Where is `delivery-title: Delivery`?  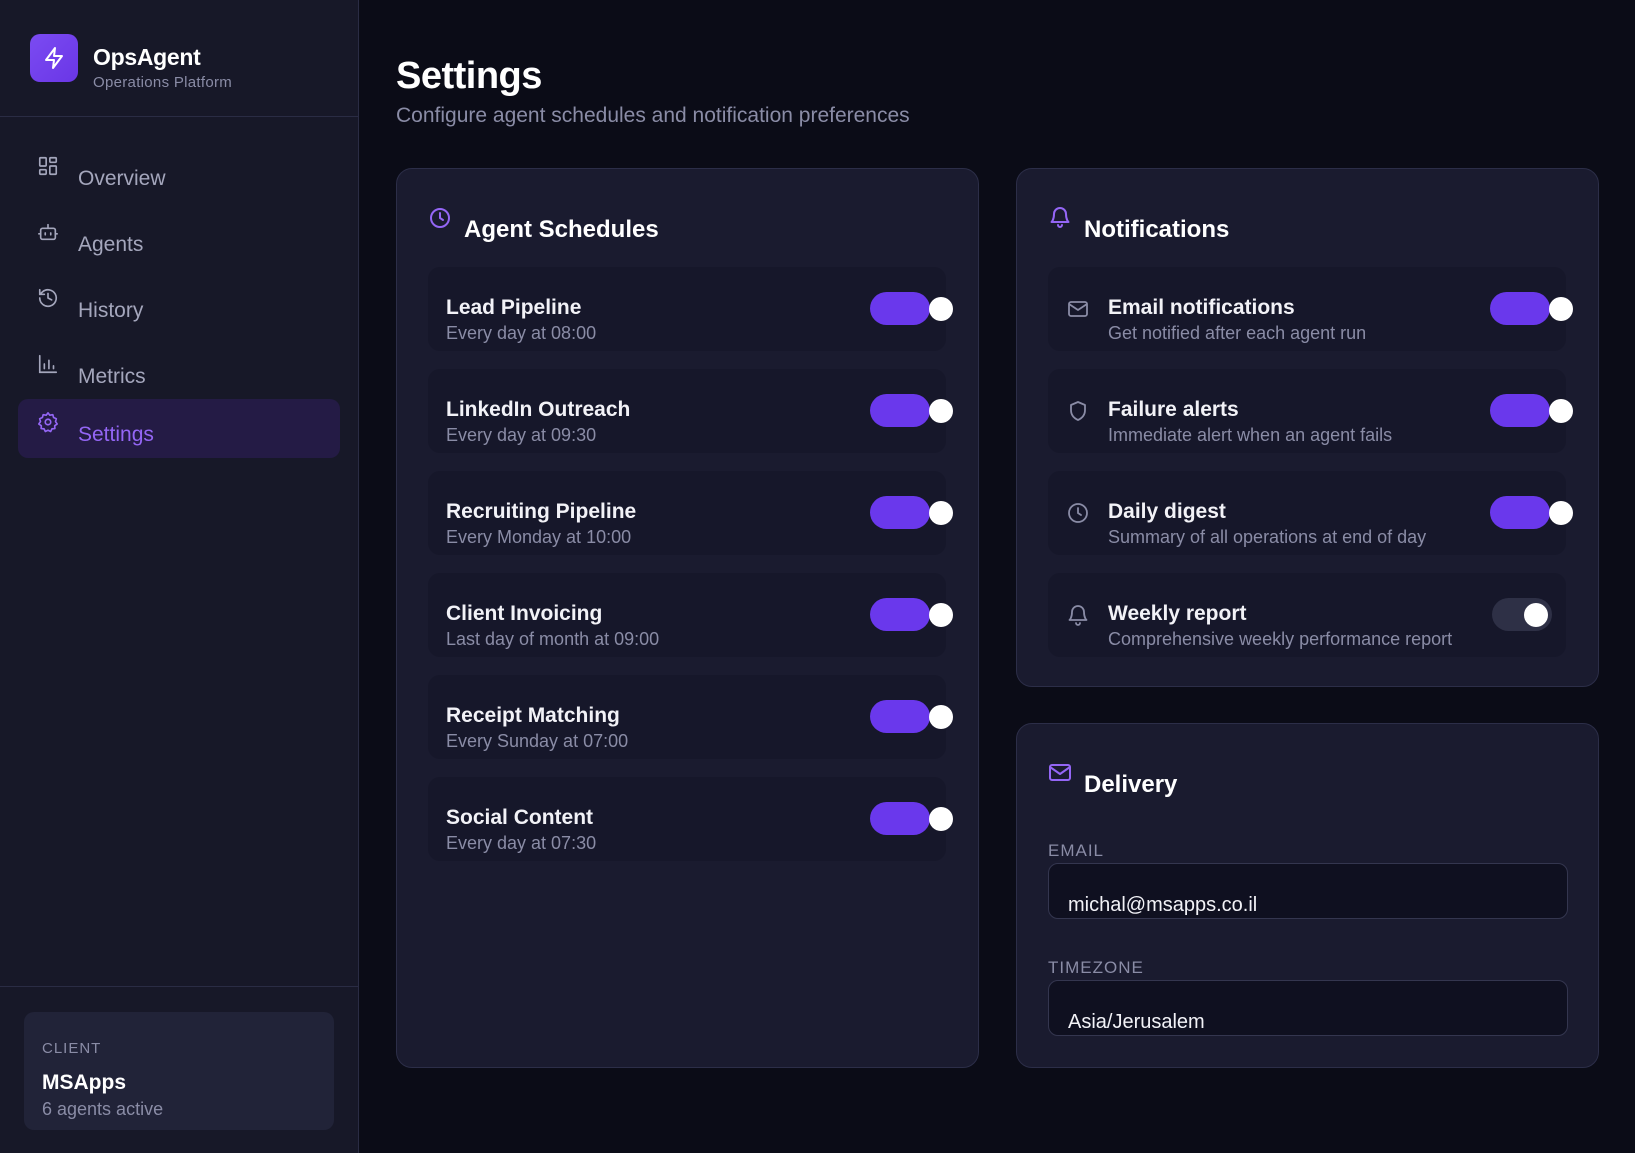
delivery-title: Delivery is located at coordinates (1131, 784).